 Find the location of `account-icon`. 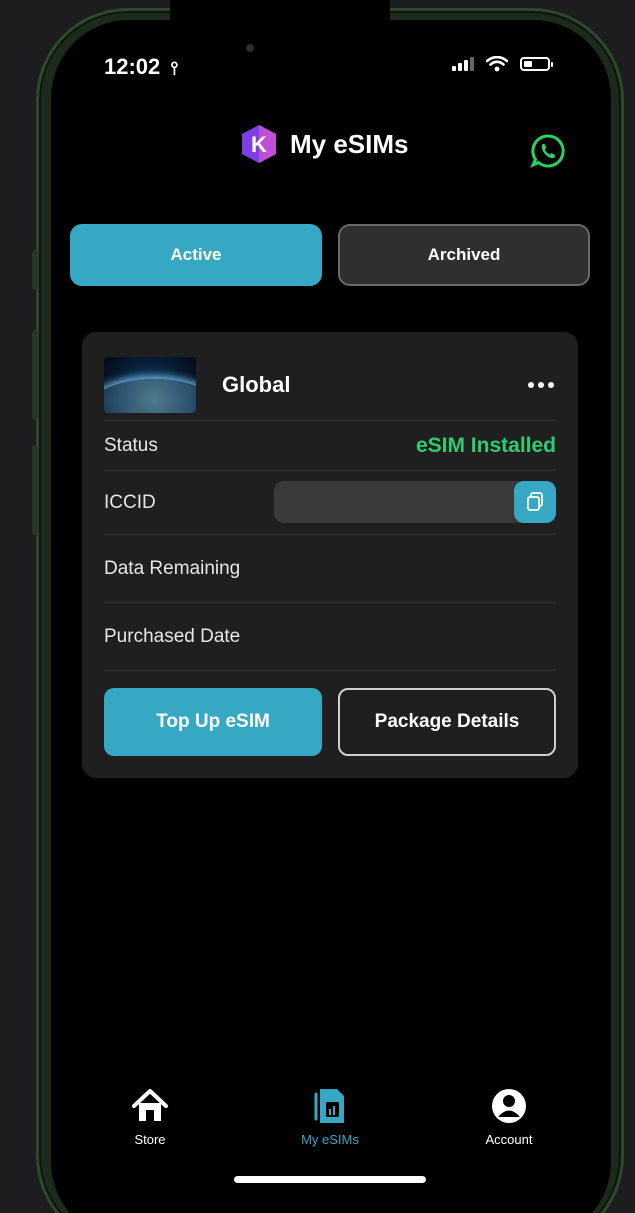

account-icon is located at coordinates (509, 1106).